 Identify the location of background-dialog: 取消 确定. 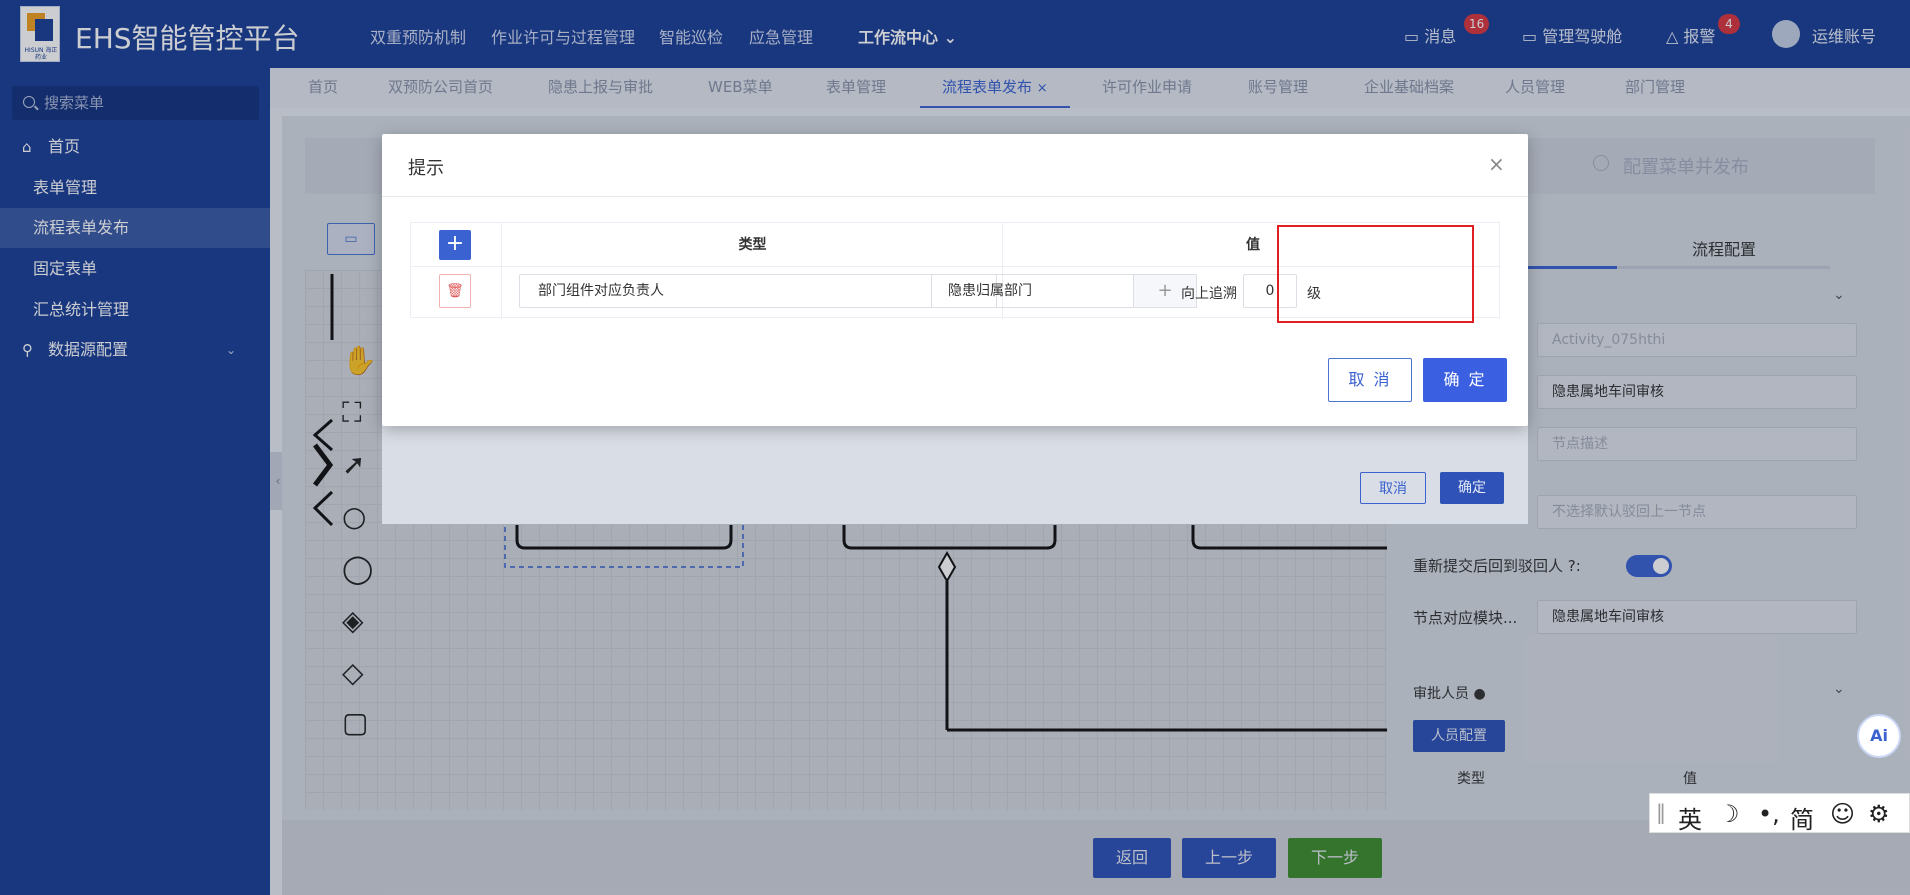
(955, 472).